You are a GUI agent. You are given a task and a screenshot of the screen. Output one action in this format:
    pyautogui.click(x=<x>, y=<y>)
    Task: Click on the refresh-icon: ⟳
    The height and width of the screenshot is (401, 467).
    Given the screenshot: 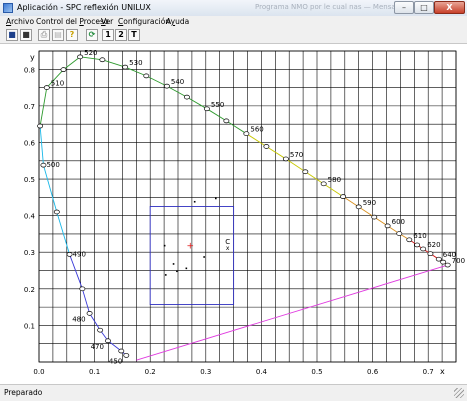 What is the action you would take?
    pyautogui.click(x=92, y=35)
    